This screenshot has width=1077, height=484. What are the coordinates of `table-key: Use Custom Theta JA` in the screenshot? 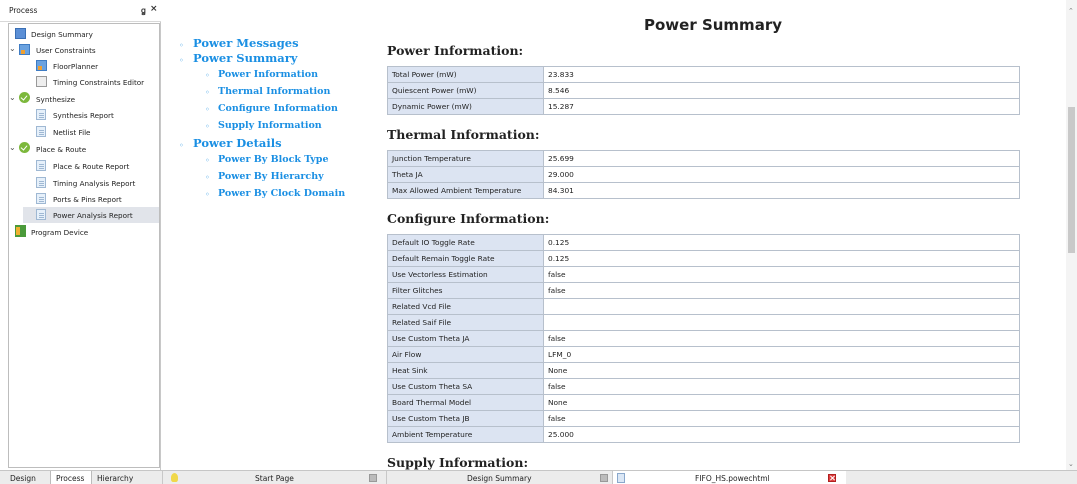 It's located at (465, 338).